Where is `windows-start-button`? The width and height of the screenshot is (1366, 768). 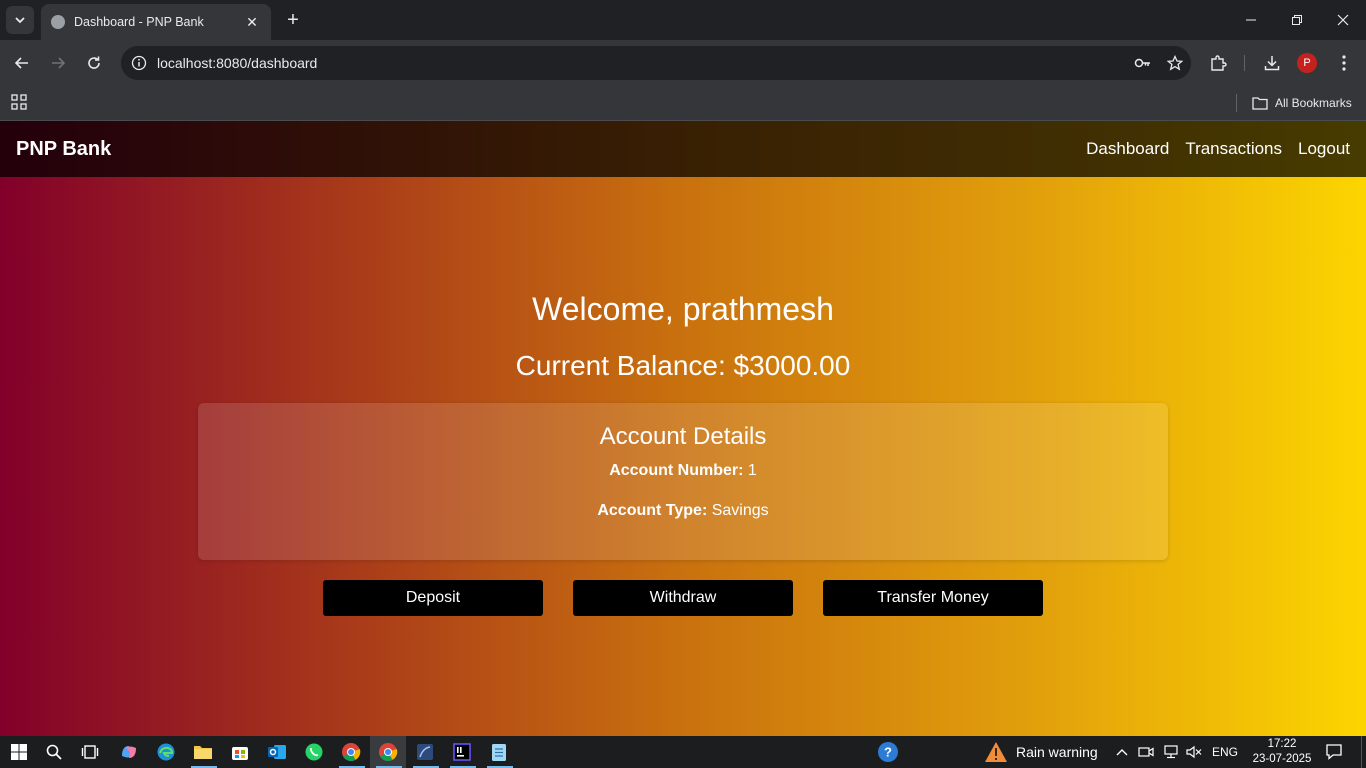
windows-start-button is located at coordinates (19, 752).